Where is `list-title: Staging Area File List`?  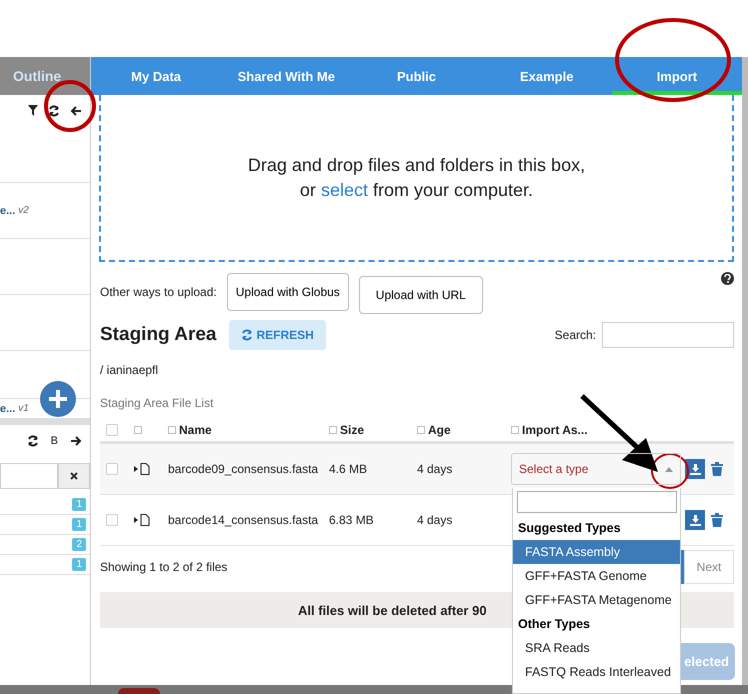
list-title: Staging Area File List is located at coordinates (157, 403).